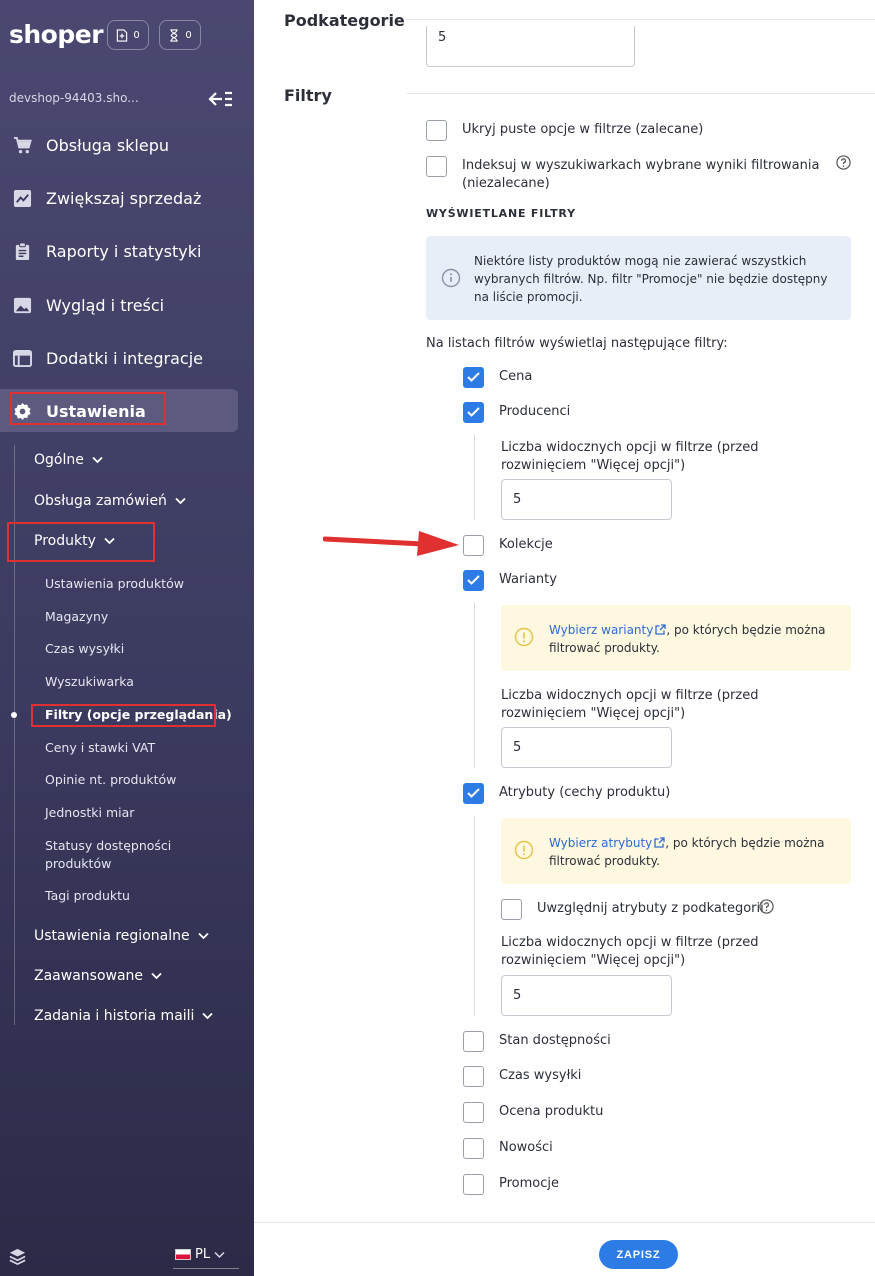 The height and width of the screenshot is (1276, 875). What do you see at coordinates (128, 35) in the screenshot?
I see `notifications-badge: 0` at bounding box center [128, 35].